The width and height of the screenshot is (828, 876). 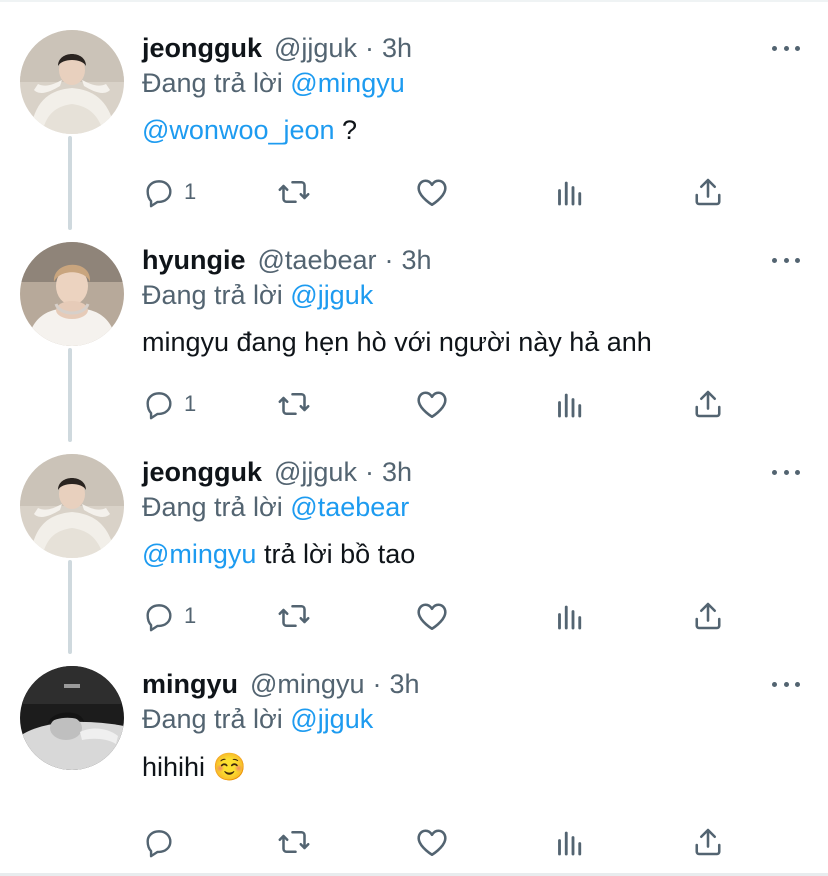 I want to click on mention-link: @wonwoo_jeon, so click(x=238, y=130).